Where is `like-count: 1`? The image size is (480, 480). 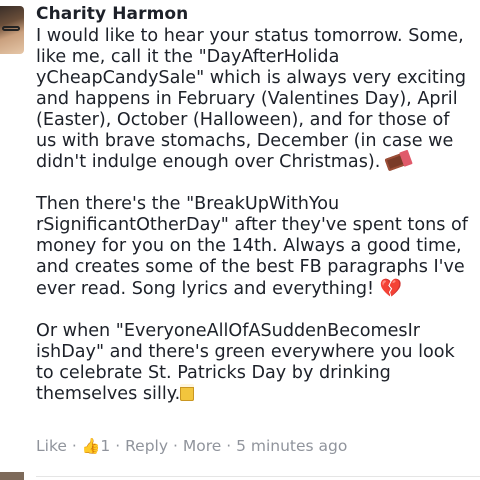
like-count: 1 is located at coordinates (105, 446).